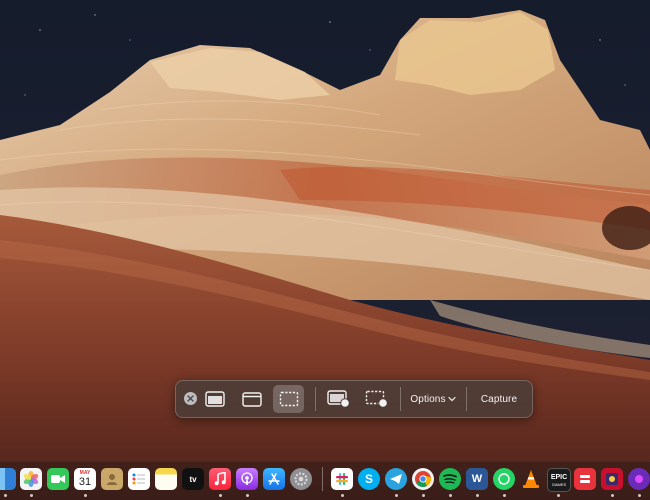 Image resolution: width=650 pixels, height=500 pixels. I want to click on video-camera-icon, so click(58, 479).